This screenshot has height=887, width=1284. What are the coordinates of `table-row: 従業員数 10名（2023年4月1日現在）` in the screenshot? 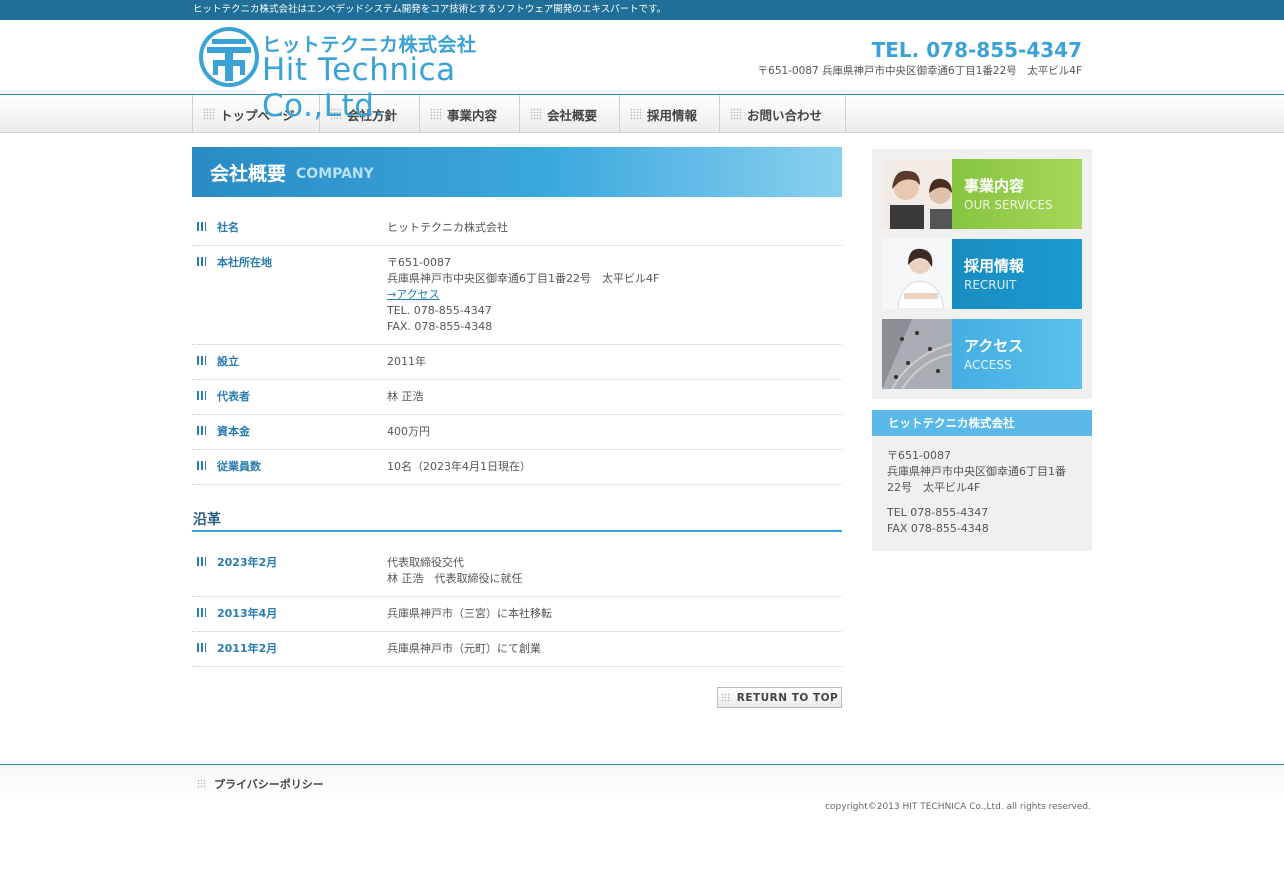 It's located at (517, 467).